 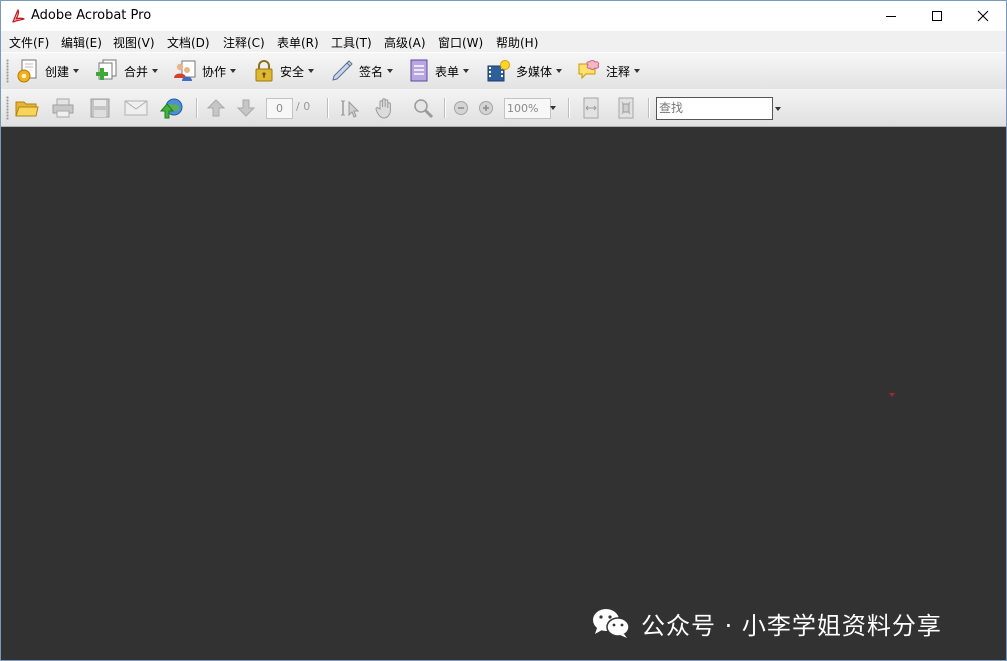 What do you see at coordinates (460, 42) in the screenshot?
I see `menu-window: 窗口(W)` at bounding box center [460, 42].